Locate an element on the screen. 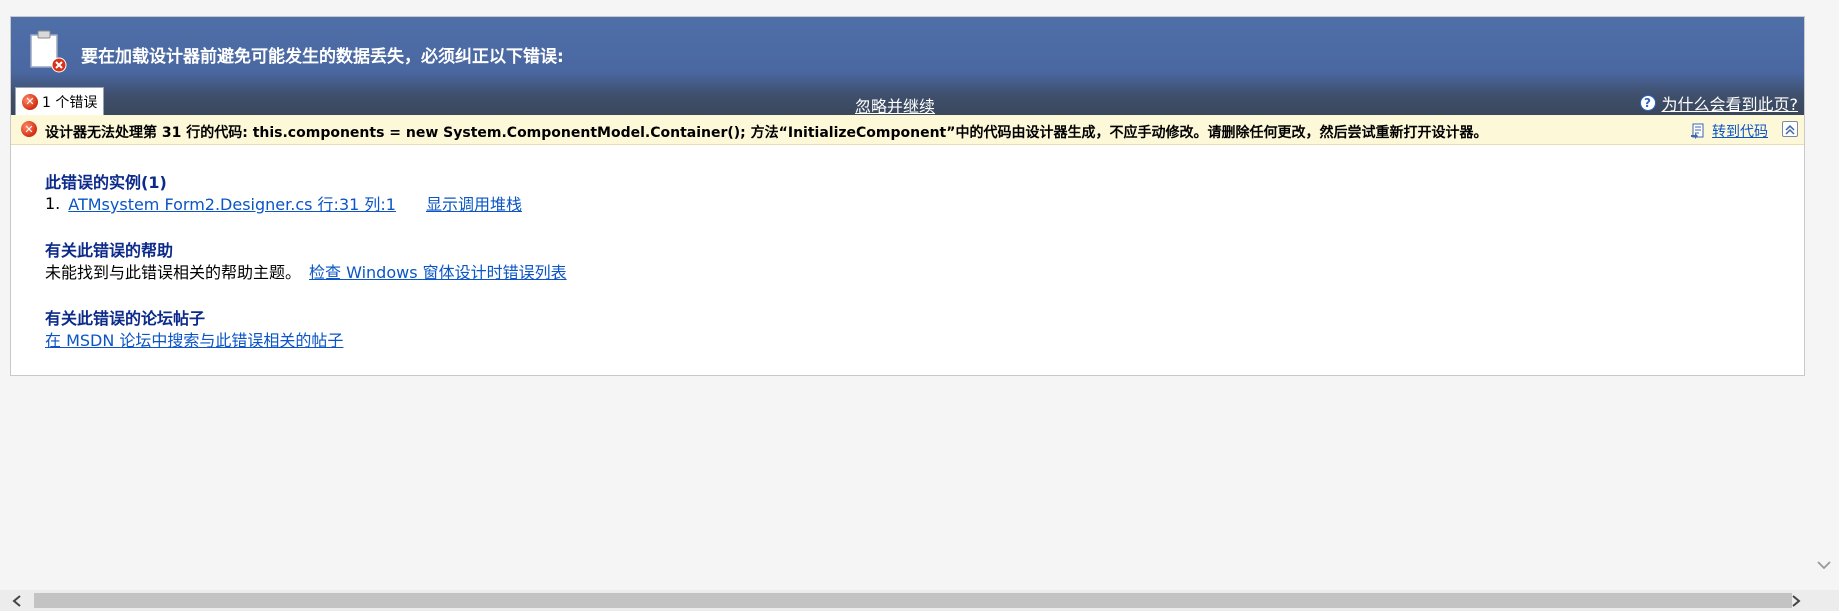 The width and height of the screenshot is (1839, 611). forum-row: 在 MSDN 论坛中搜索与此错误相关的帖子 is located at coordinates (306, 339).